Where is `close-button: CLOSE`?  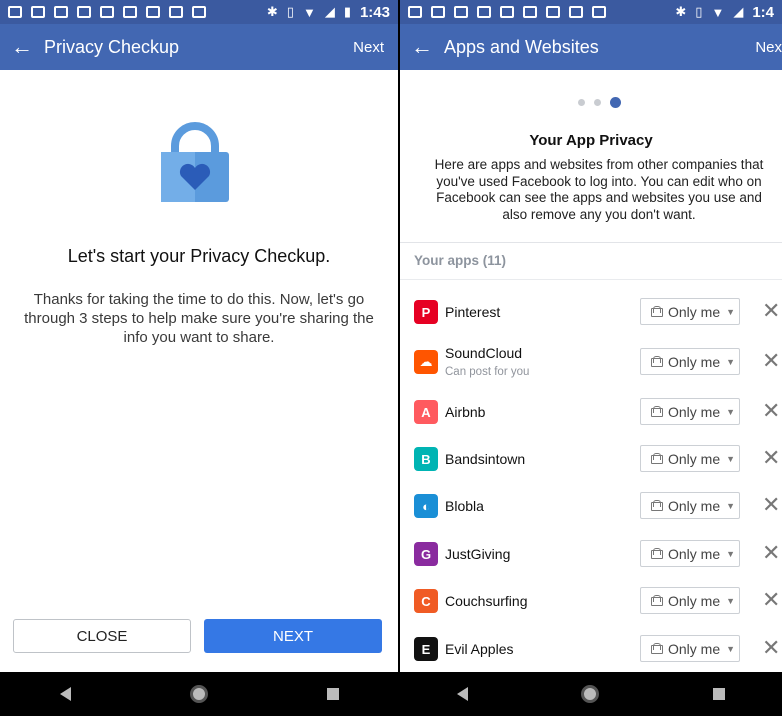 close-button: CLOSE is located at coordinates (102, 636).